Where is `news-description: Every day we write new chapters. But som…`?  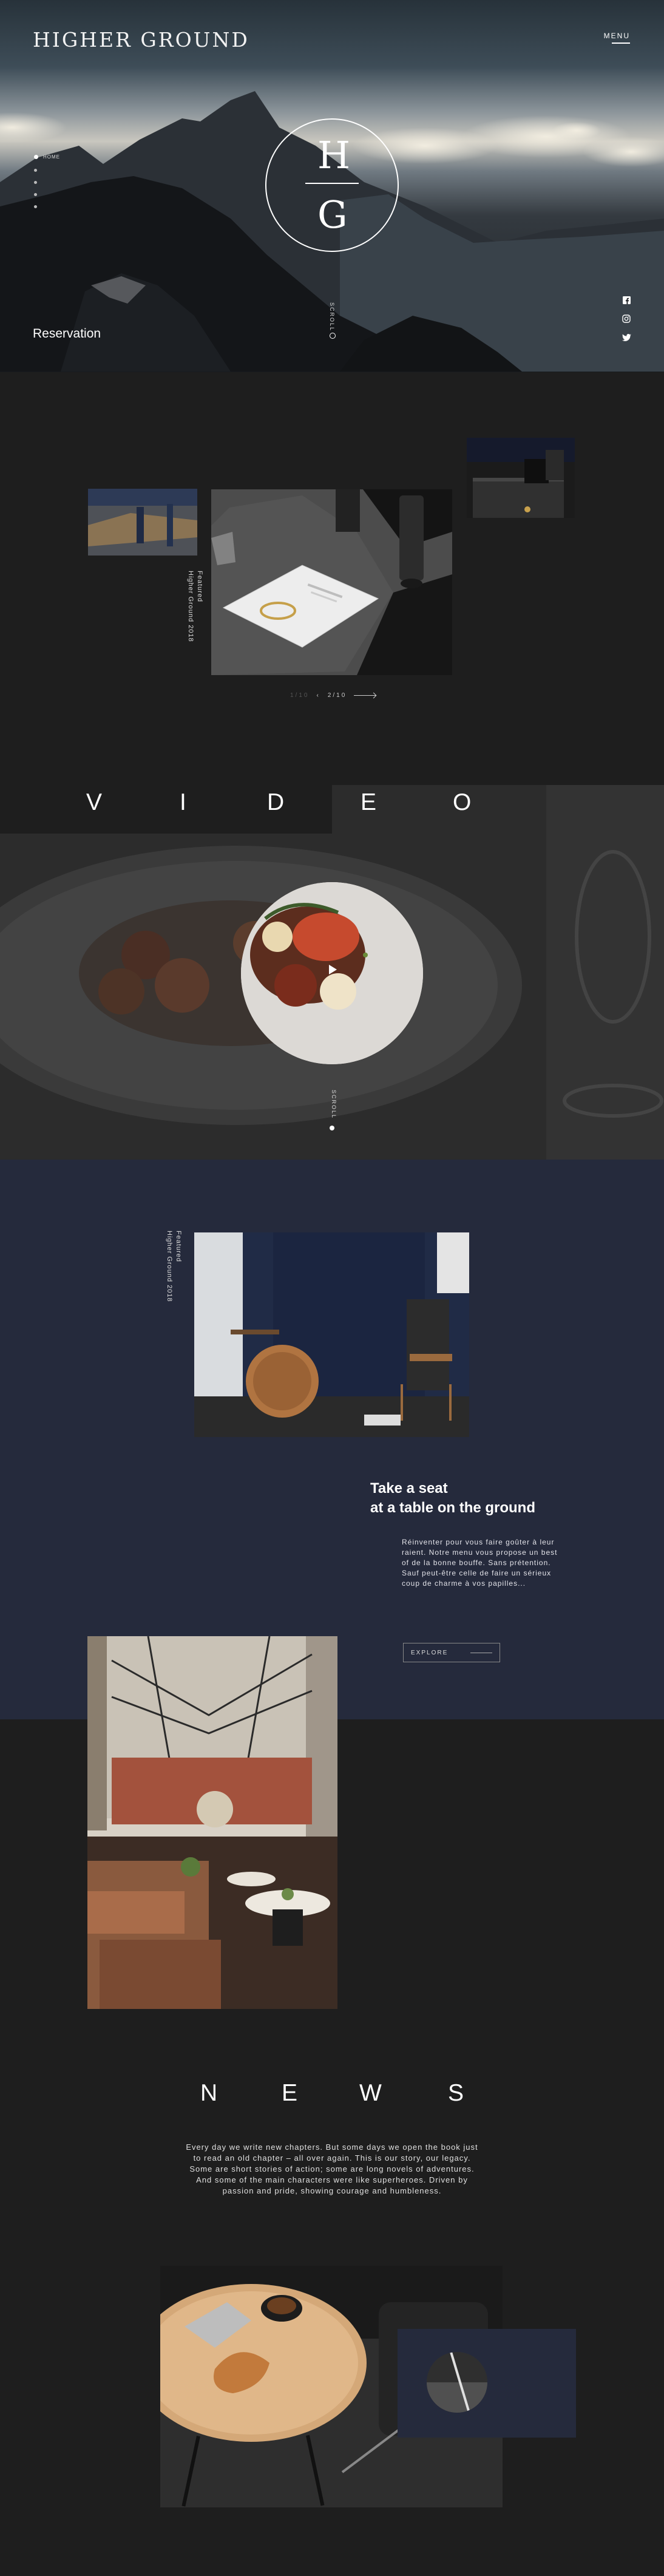
news-description: Every day we write new chapters. But som… is located at coordinates (332, 2169).